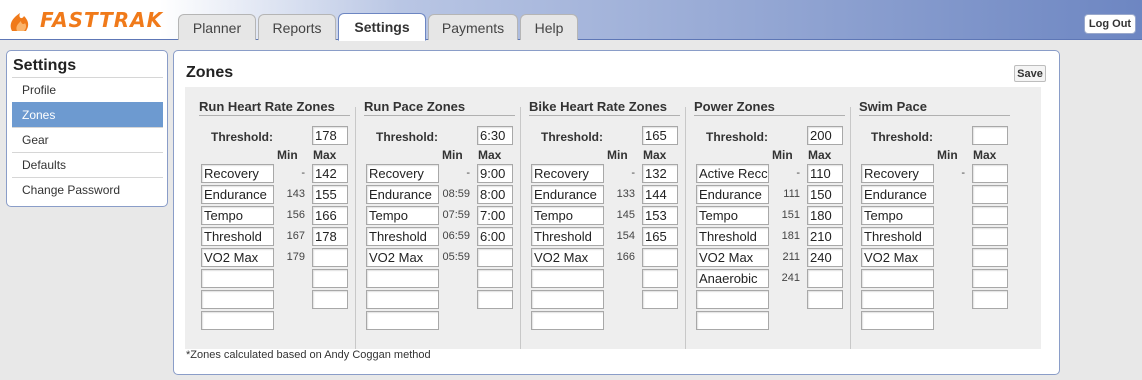 This screenshot has width=1142, height=380. Describe the element at coordinates (330, 236) in the screenshot. I see `zone-max-input: 178` at that location.